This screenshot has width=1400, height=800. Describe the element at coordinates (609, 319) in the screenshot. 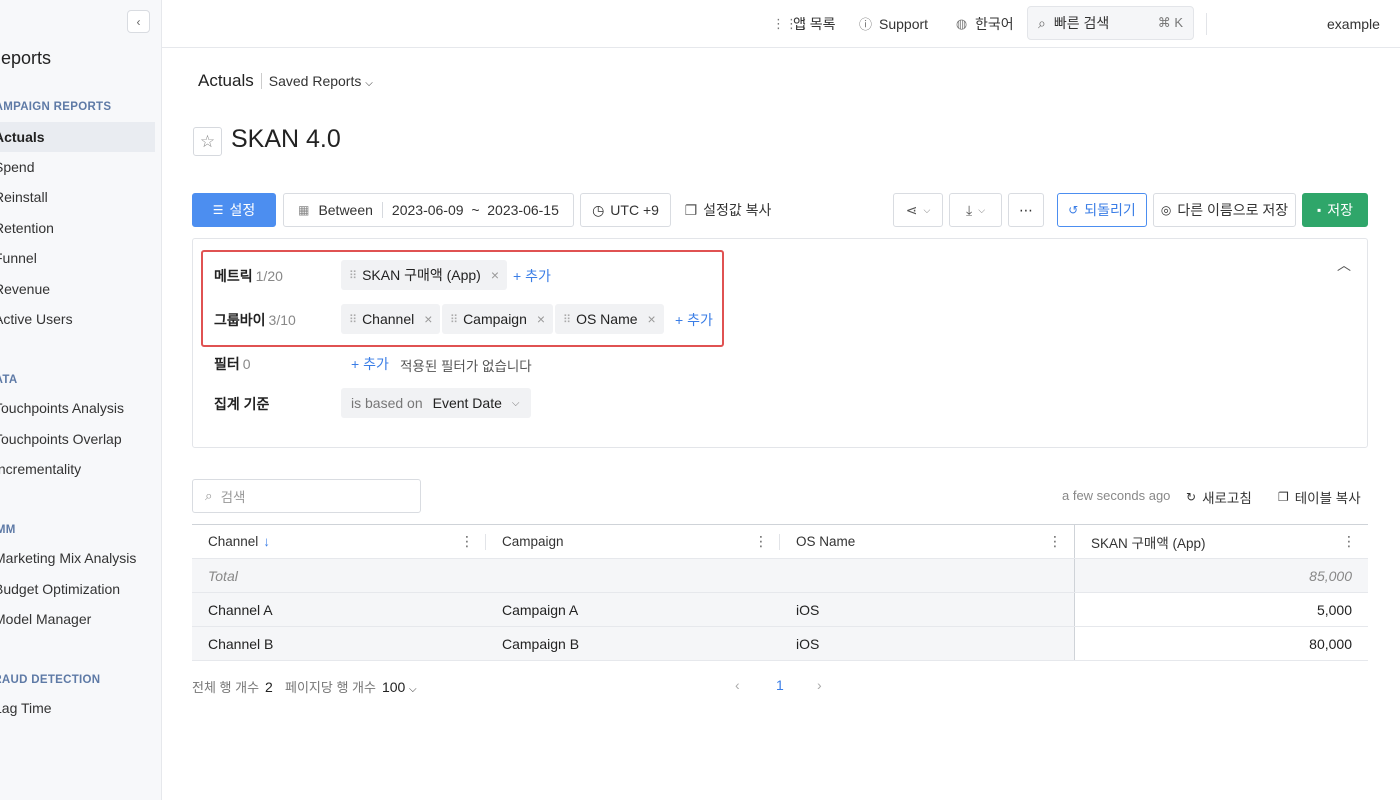

I see `groupby-chip-os-name: ⠿ OS Name ×` at that location.